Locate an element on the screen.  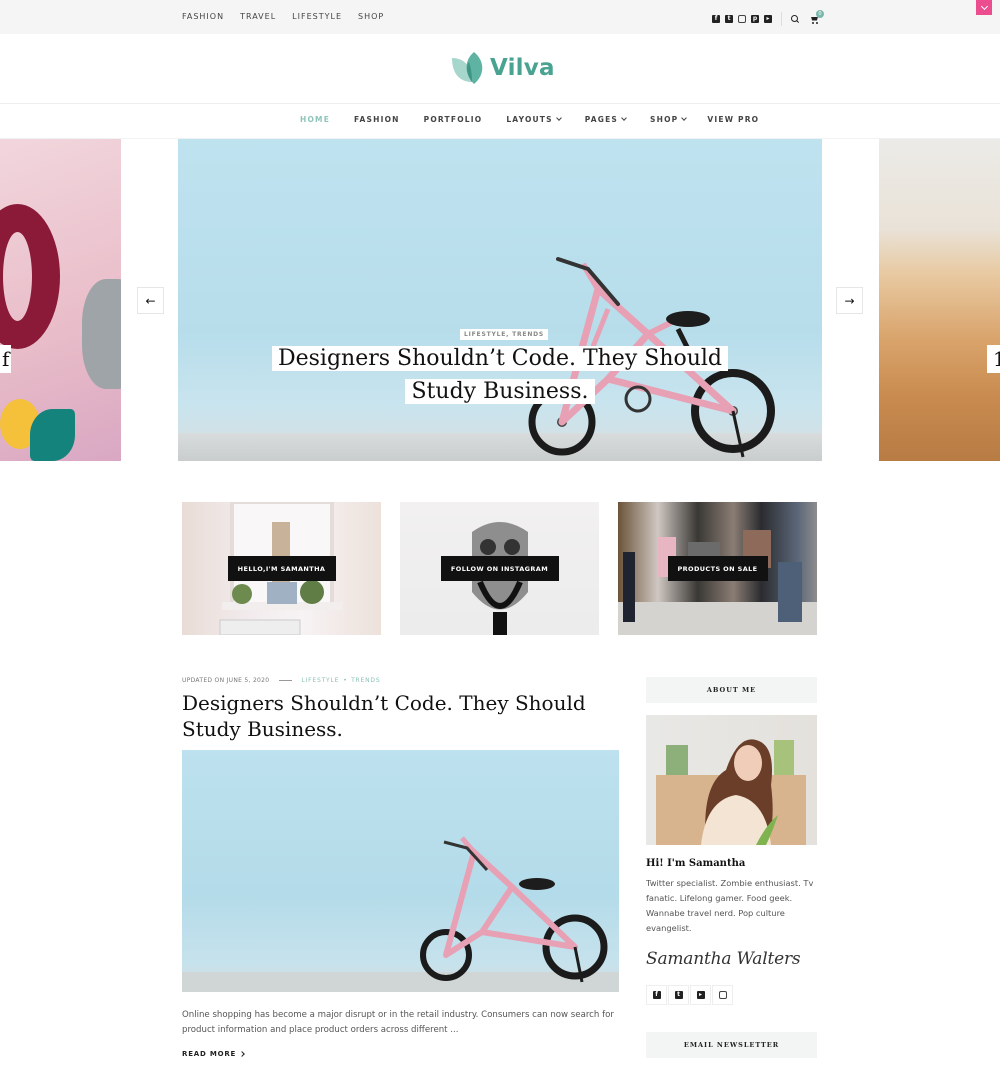
header-toggle-button is located at coordinates (984, 7).